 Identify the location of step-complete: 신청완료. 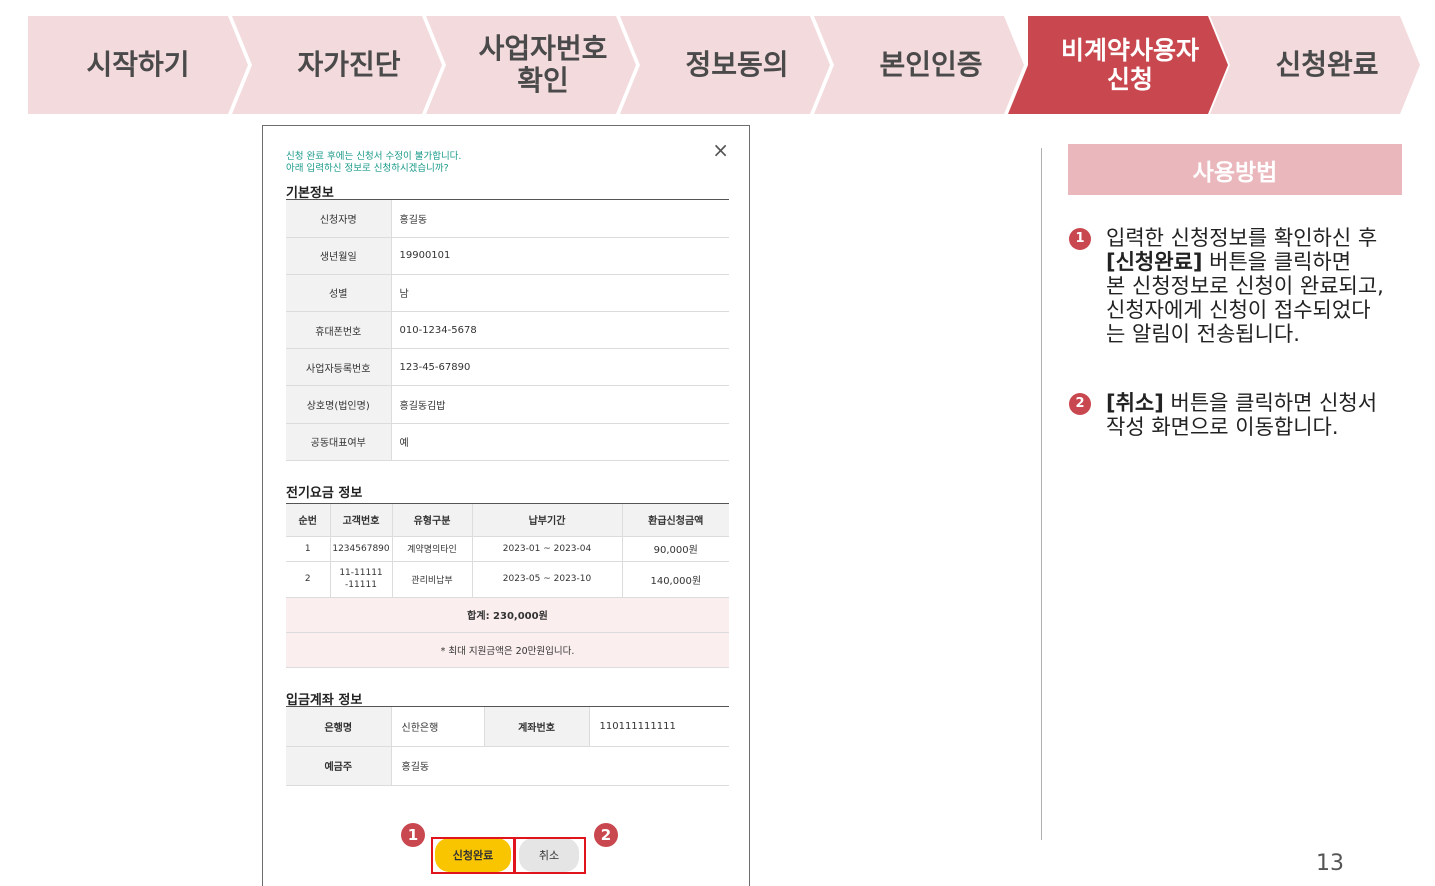
(1315, 65).